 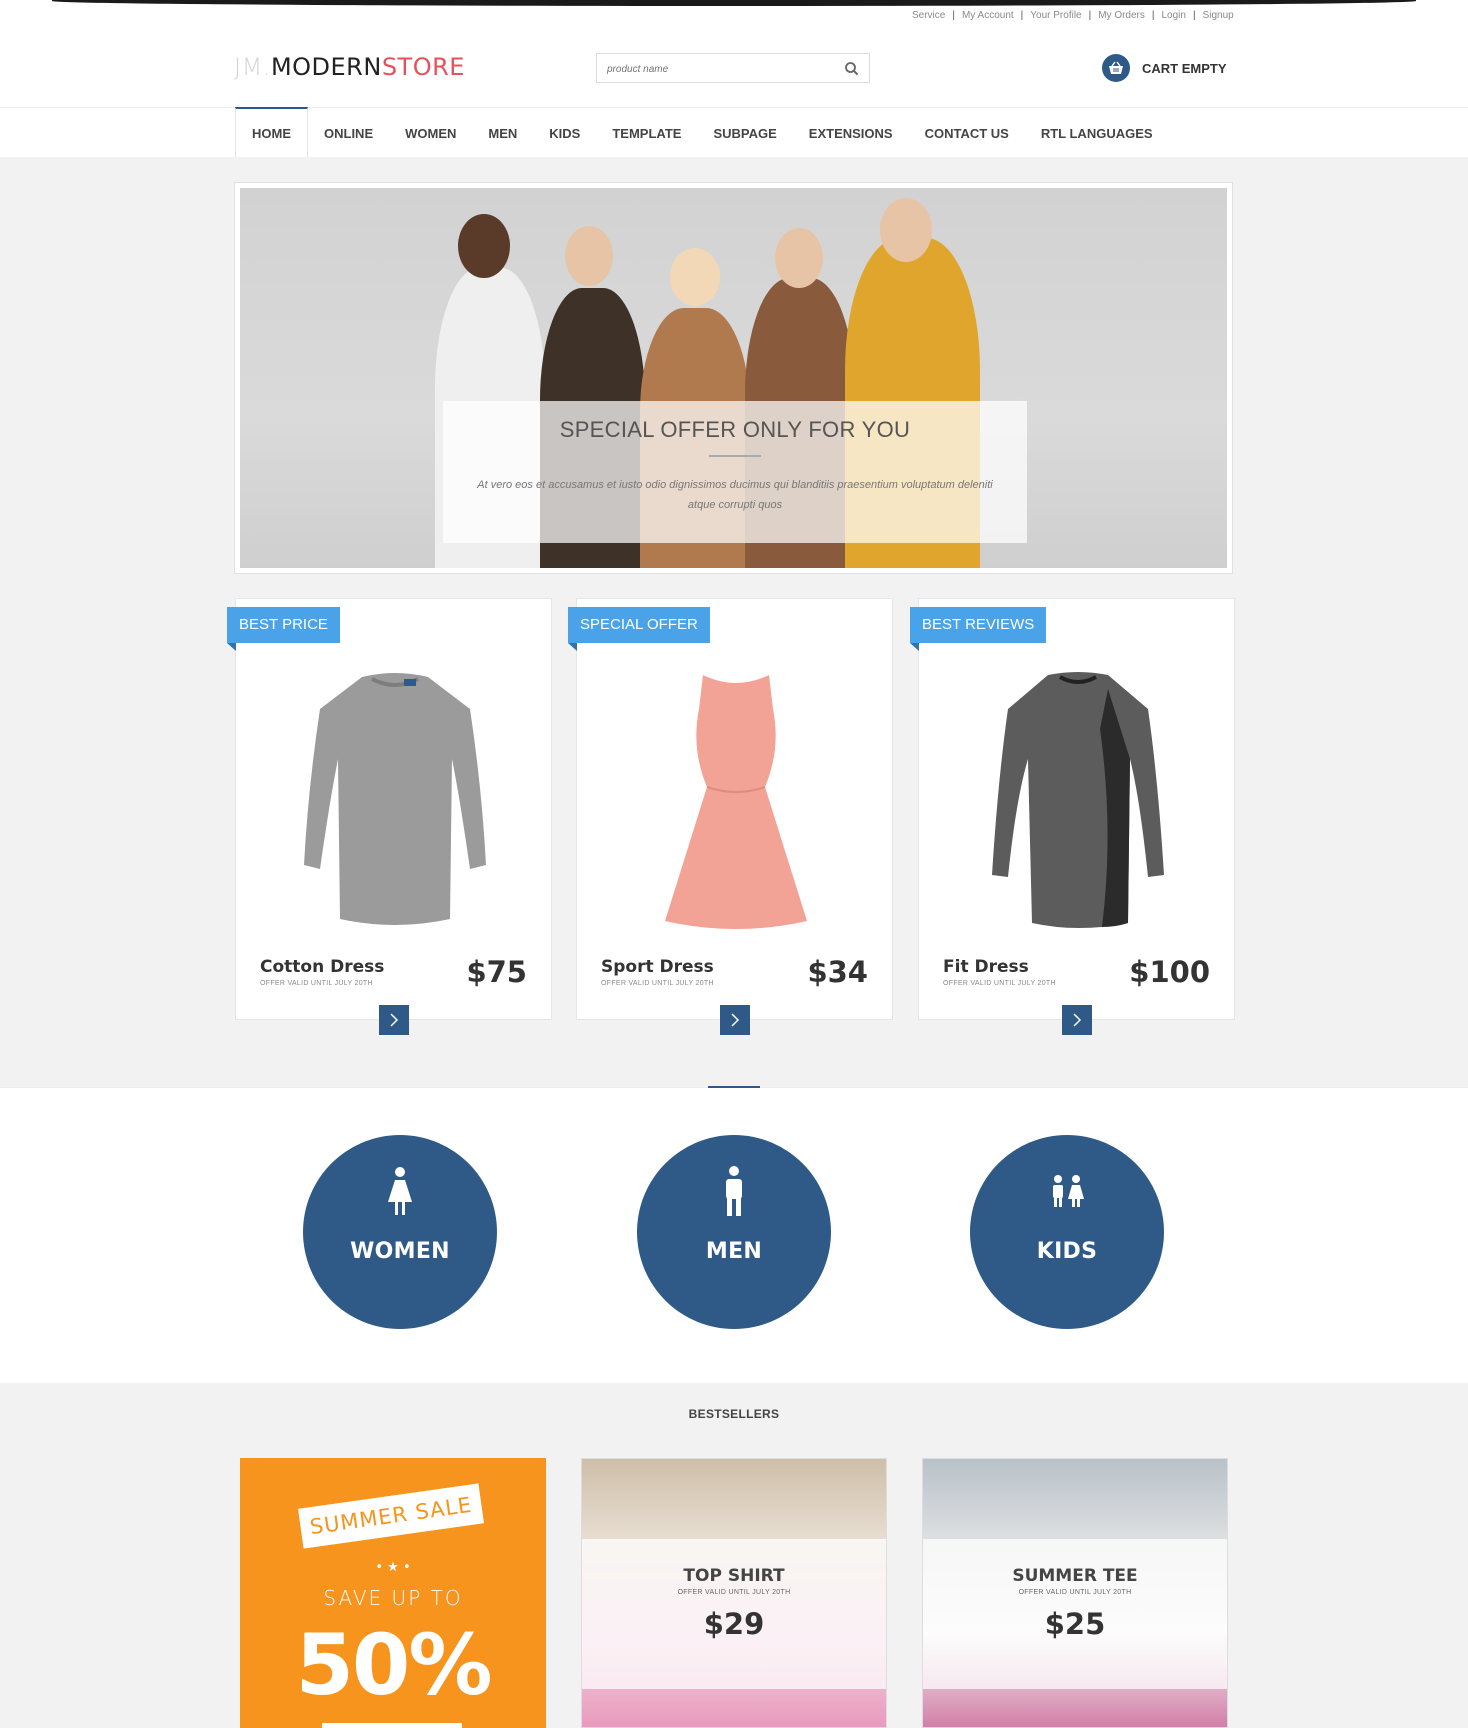 What do you see at coordinates (735, 429) in the screenshot?
I see `hero-title: SPECIAL OFFER ONLY FOR YOU` at bounding box center [735, 429].